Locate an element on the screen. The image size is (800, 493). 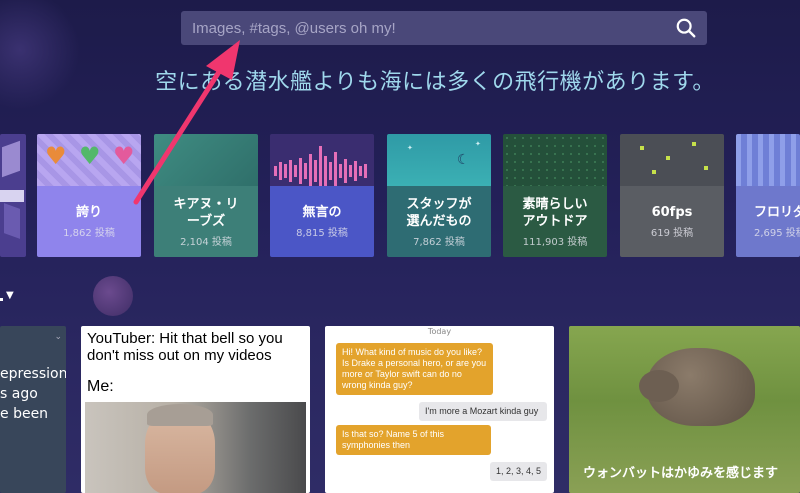
tile-count: 2,104 投稿 is located at coordinates (206, 242).